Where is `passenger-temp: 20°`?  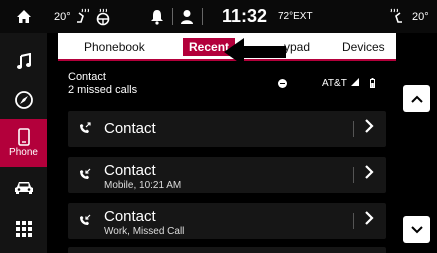
passenger-temp: 20° is located at coordinates (420, 16).